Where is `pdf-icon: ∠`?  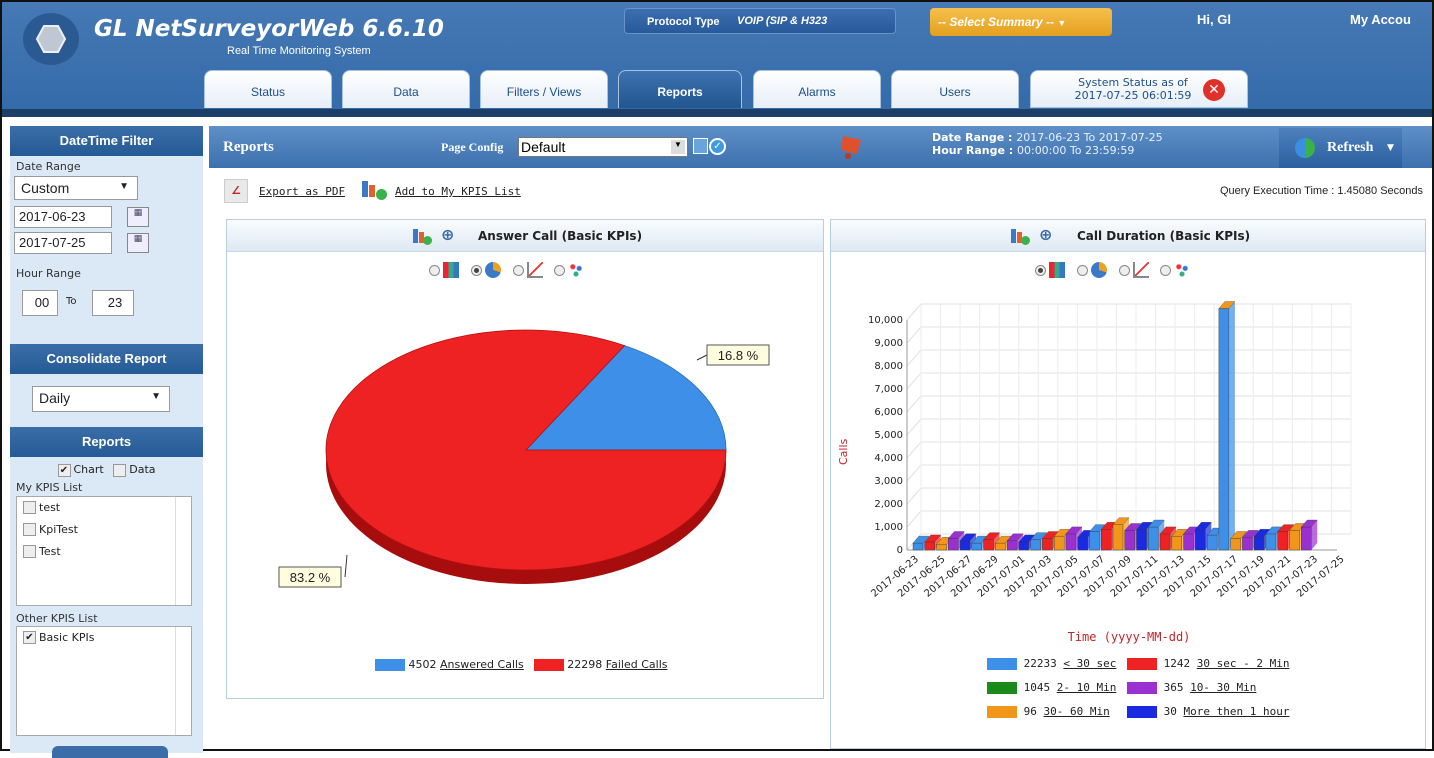 pdf-icon: ∠ is located at coordinates (236, 191).